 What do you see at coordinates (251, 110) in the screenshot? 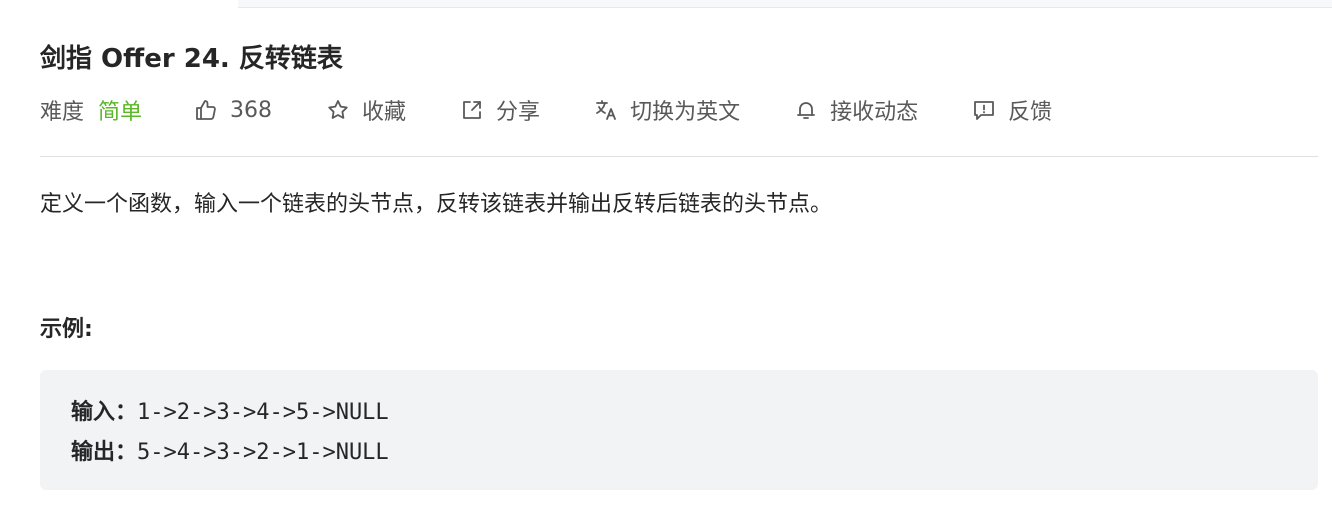
I see `like-count: 368` at bounding box center [251, 110].